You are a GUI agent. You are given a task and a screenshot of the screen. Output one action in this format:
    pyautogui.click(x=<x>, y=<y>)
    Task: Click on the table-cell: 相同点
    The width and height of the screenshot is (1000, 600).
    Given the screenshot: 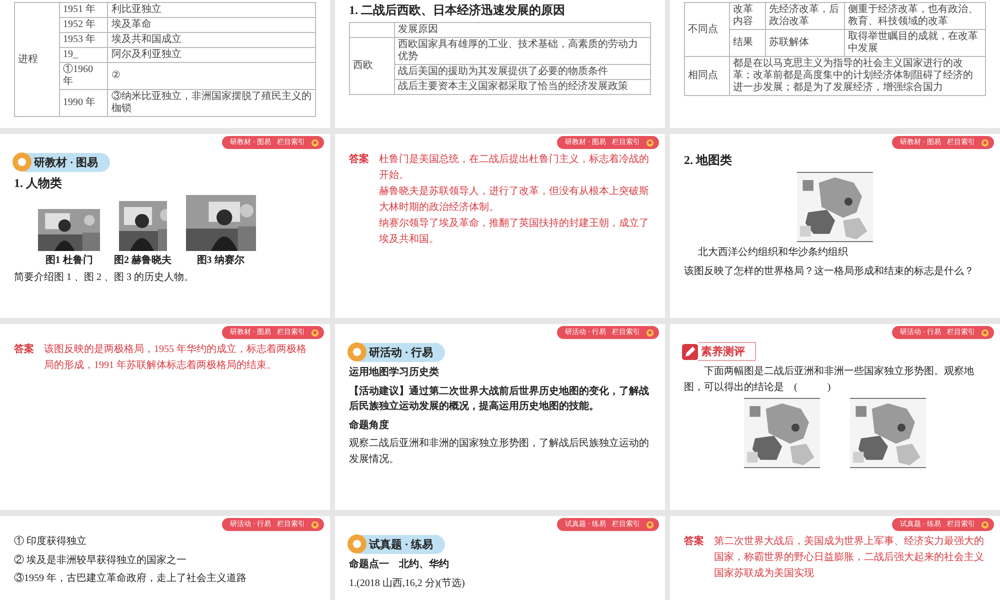 What is the action you would take?
    pyautogui.click(x=707, y=76)
    